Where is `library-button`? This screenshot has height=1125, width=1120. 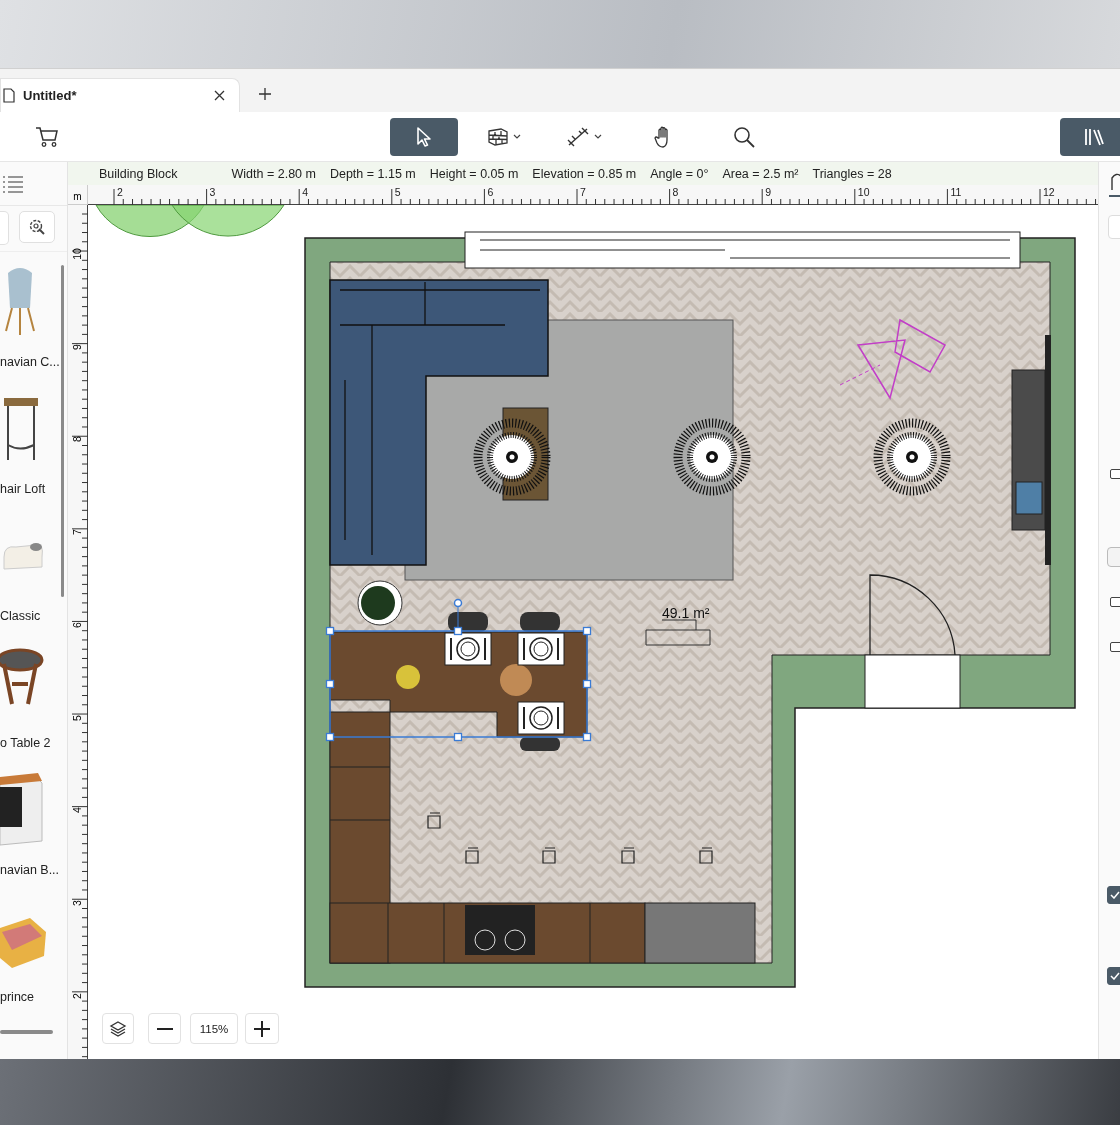
library-button is located at coordinates (1090, 137).